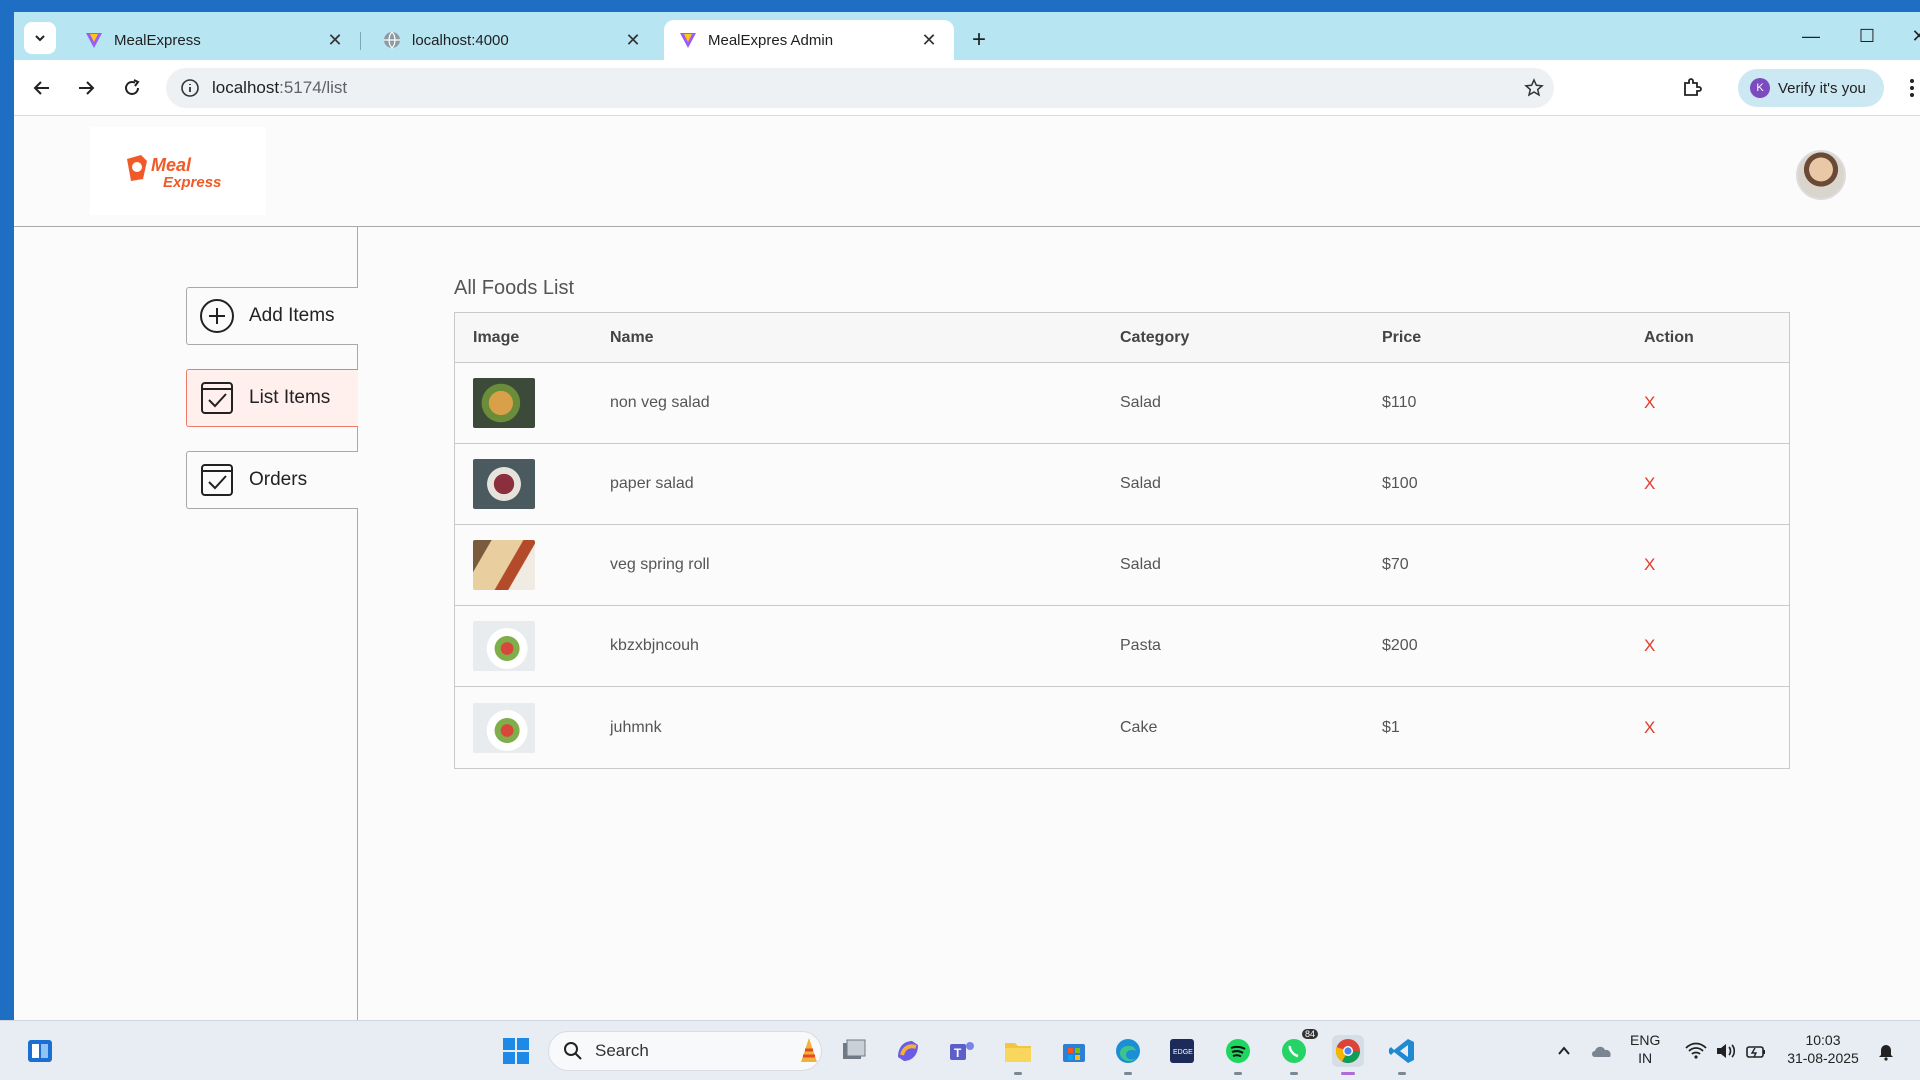  I want to click on table-row: kbzxbjncouh Pasta $200 X, so click(1122, 646).